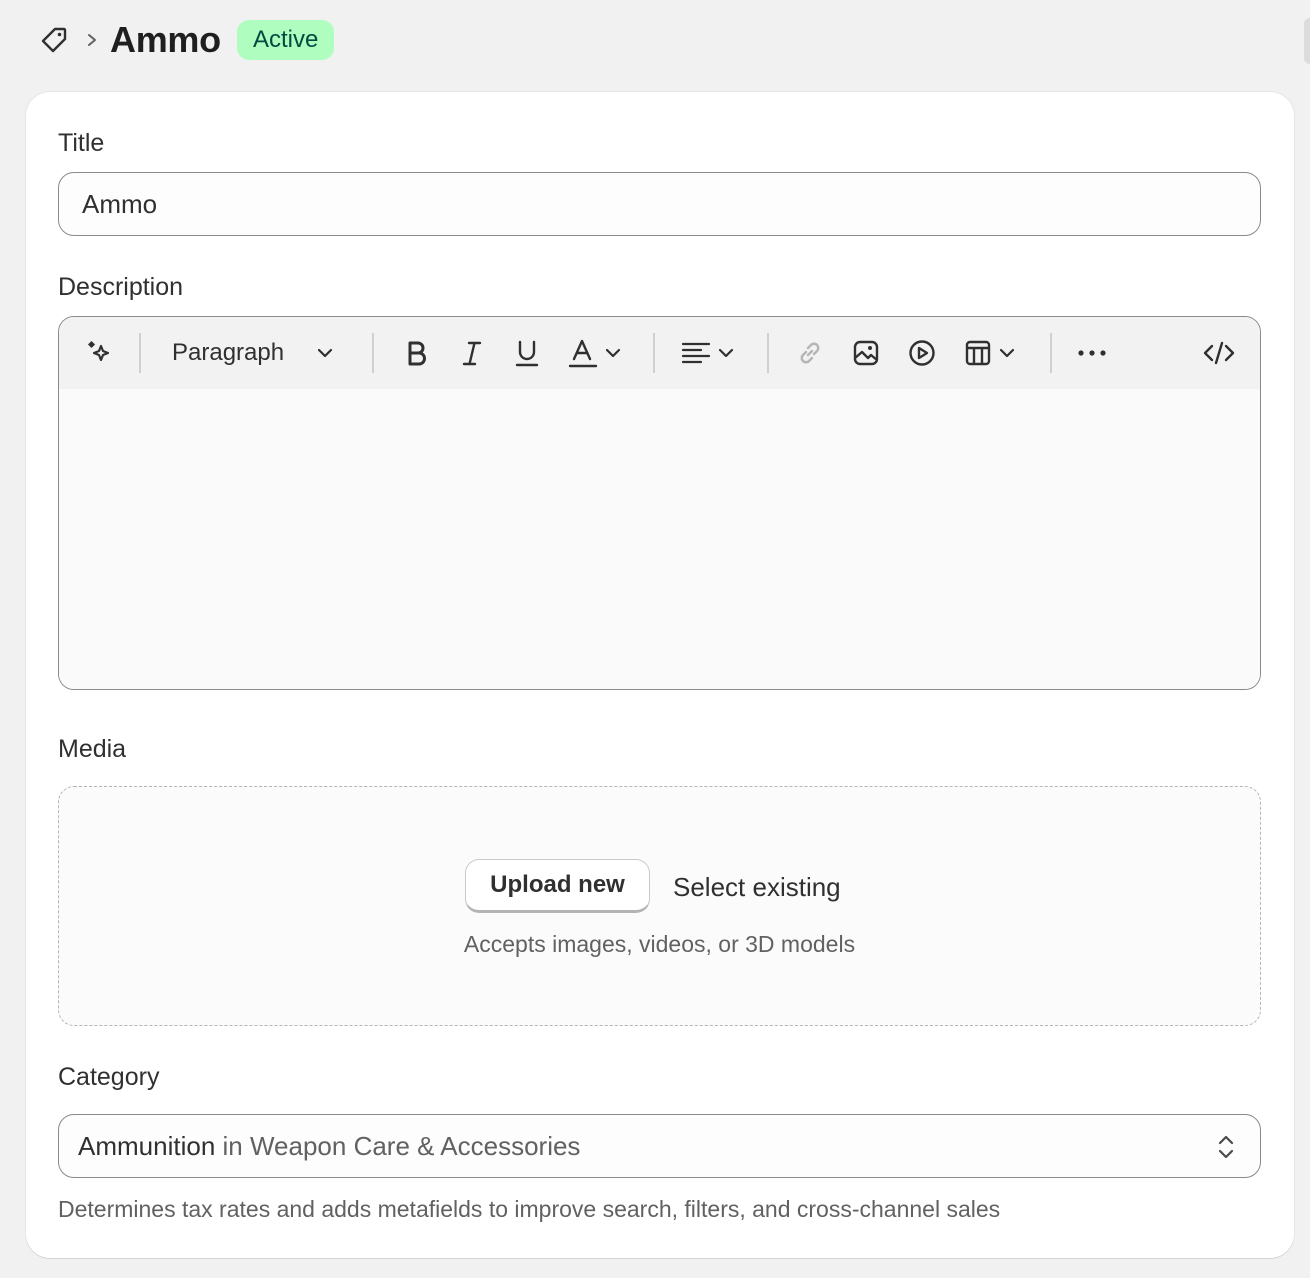  Describe the element at coordinates (1219, 353) in the screenshot. I see `code-icon` at that location.